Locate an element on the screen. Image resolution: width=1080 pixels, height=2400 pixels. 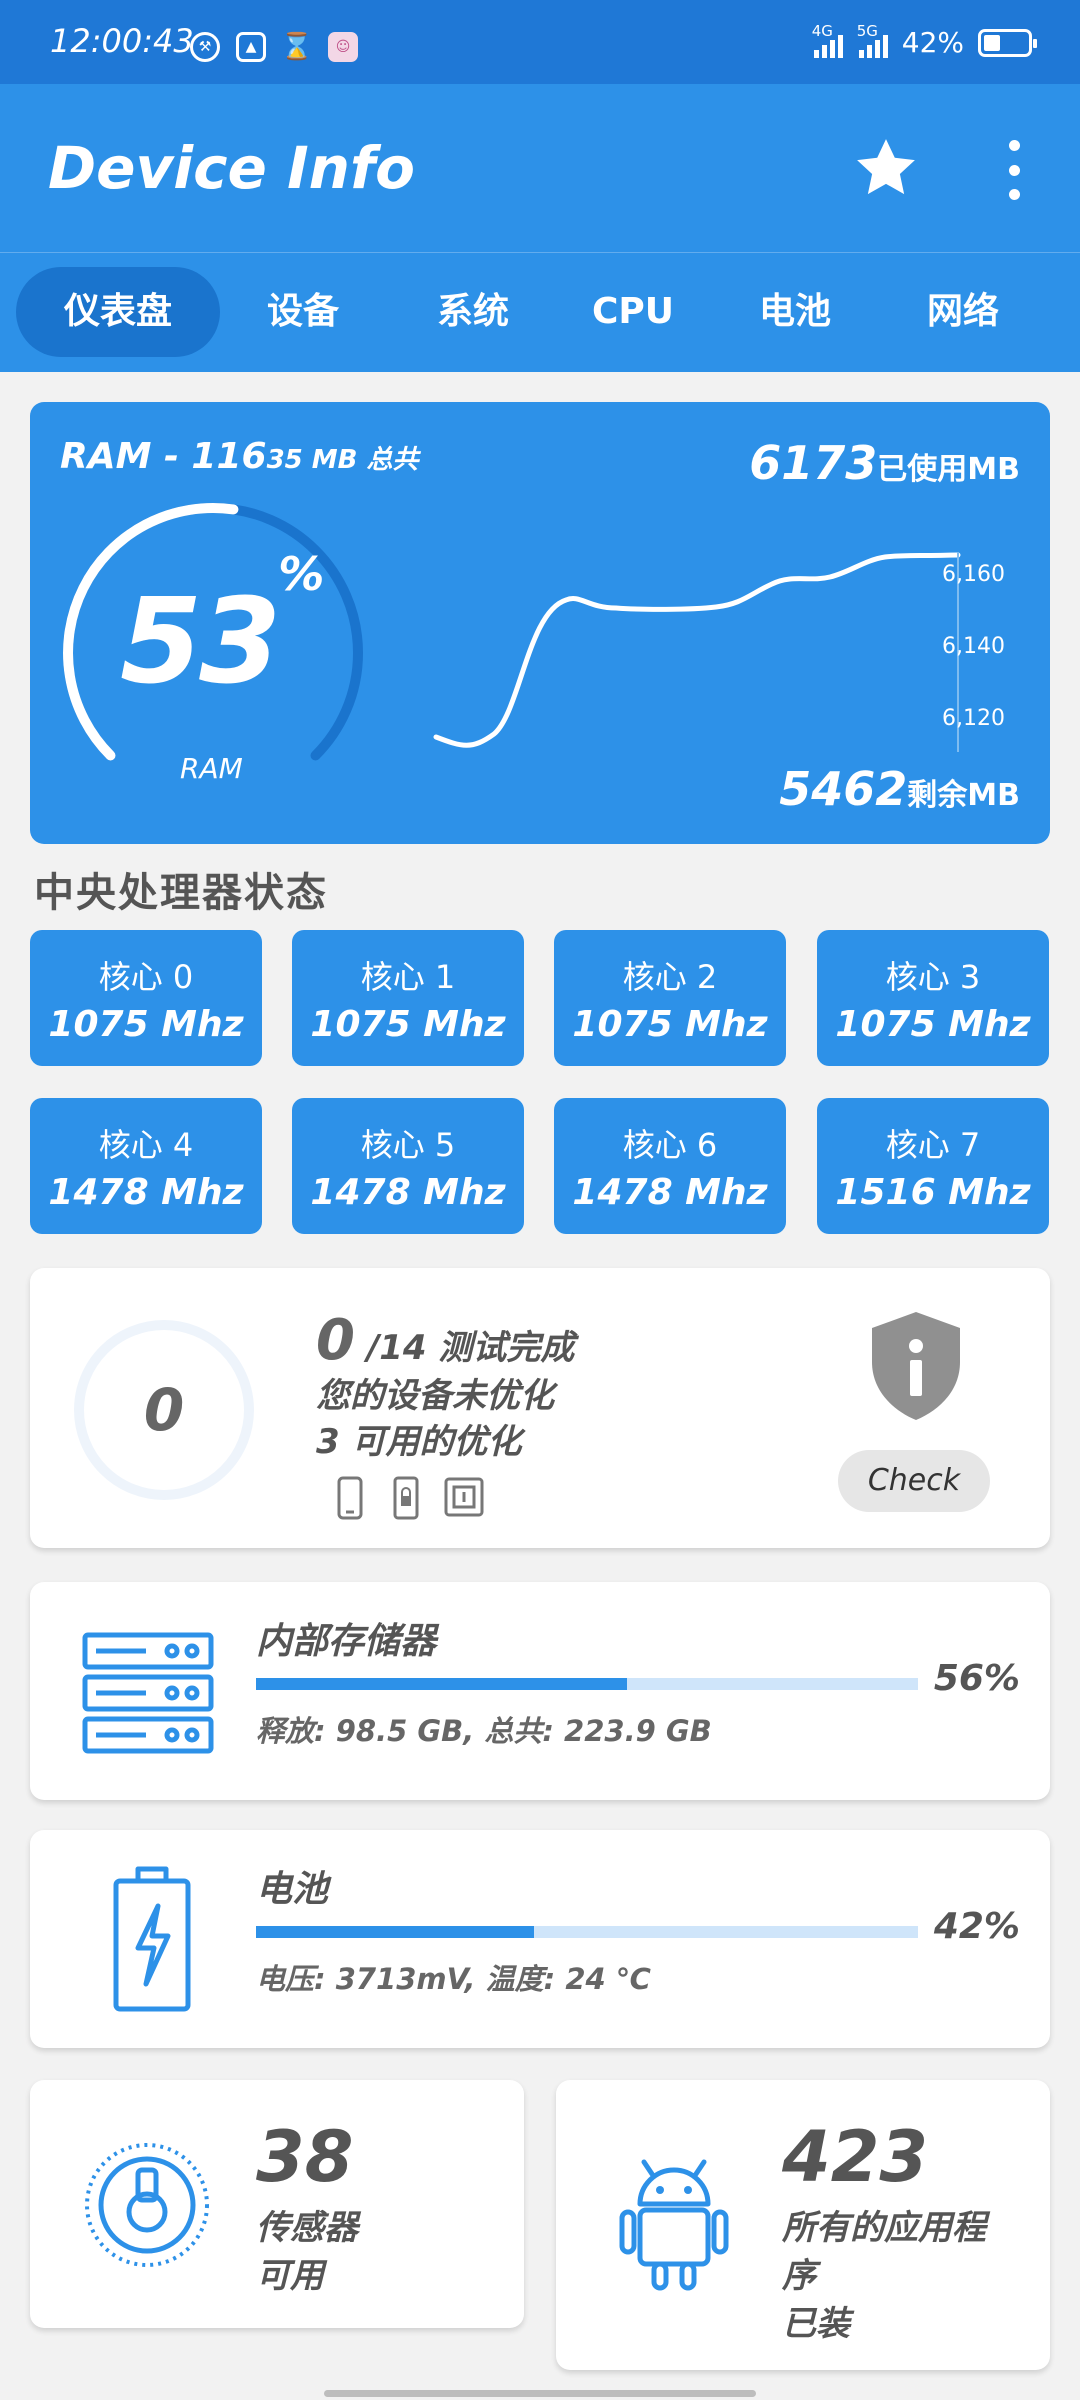
nfc-icon is located at coordinates (464, 1497).